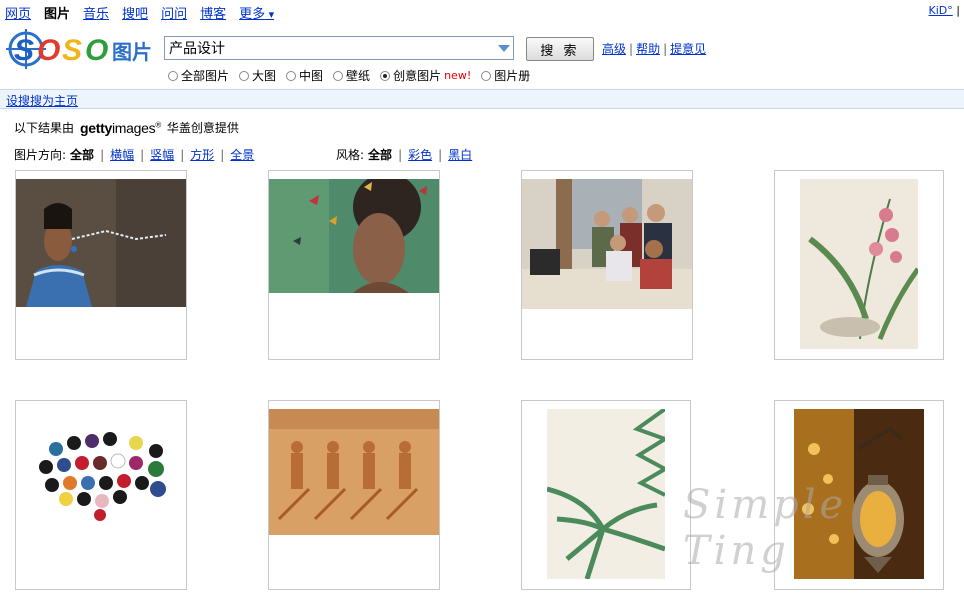 This screenshot has width=964, height=611. What do you see at coordinates (380, 155) in the screenshot?
I see `style-current: 全部` at bounding box center [380, 155].